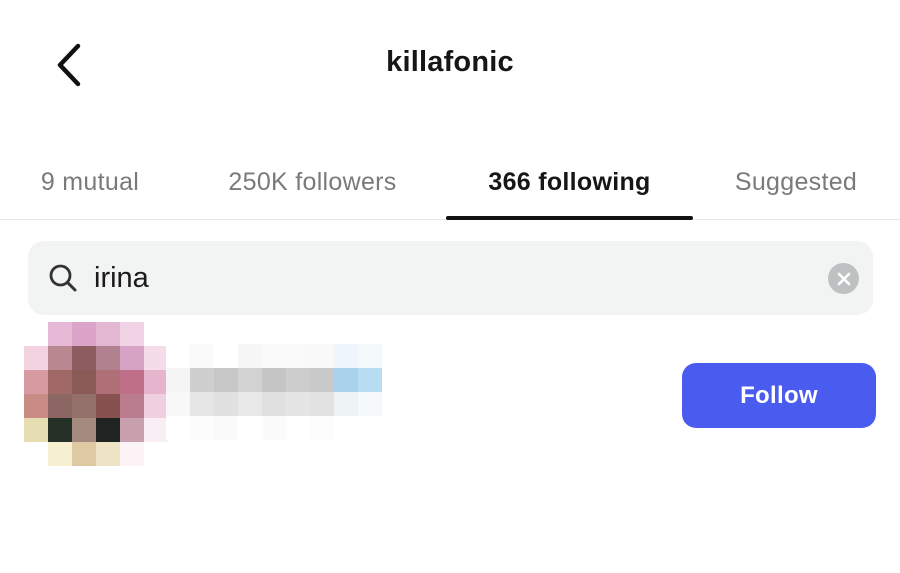 The image size is (900, 573). What do you see at coordinates (96, 394) in the screenshot?
I see `avatar` at bounding box center [96, 394].